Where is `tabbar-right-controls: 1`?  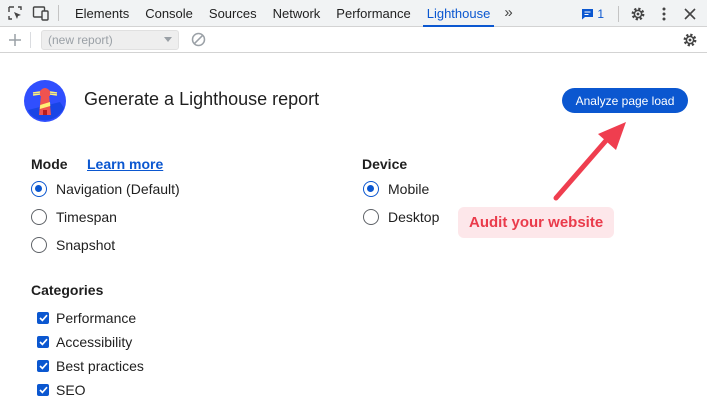
tabbar-right-controls: 1 is located at coordinates (644, 13).